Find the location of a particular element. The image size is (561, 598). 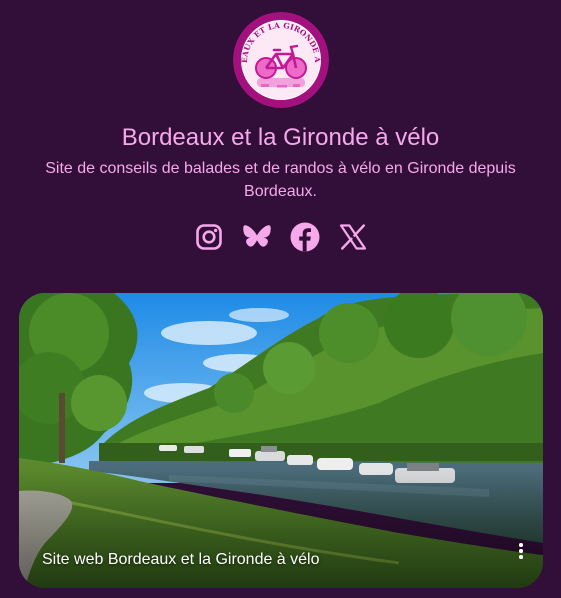

profile-avatar: BORDEAUX ET LA GIRONDE À VÉLO is located at coordinates (281, 60).